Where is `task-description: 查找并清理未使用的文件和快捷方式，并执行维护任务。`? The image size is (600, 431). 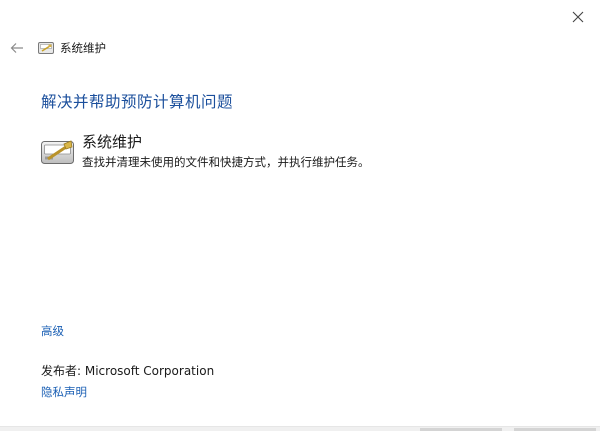 task-description: 查找并清理未使用的文件和快捷方式，并执行维护任务。 is located at coordinates (226, 162).